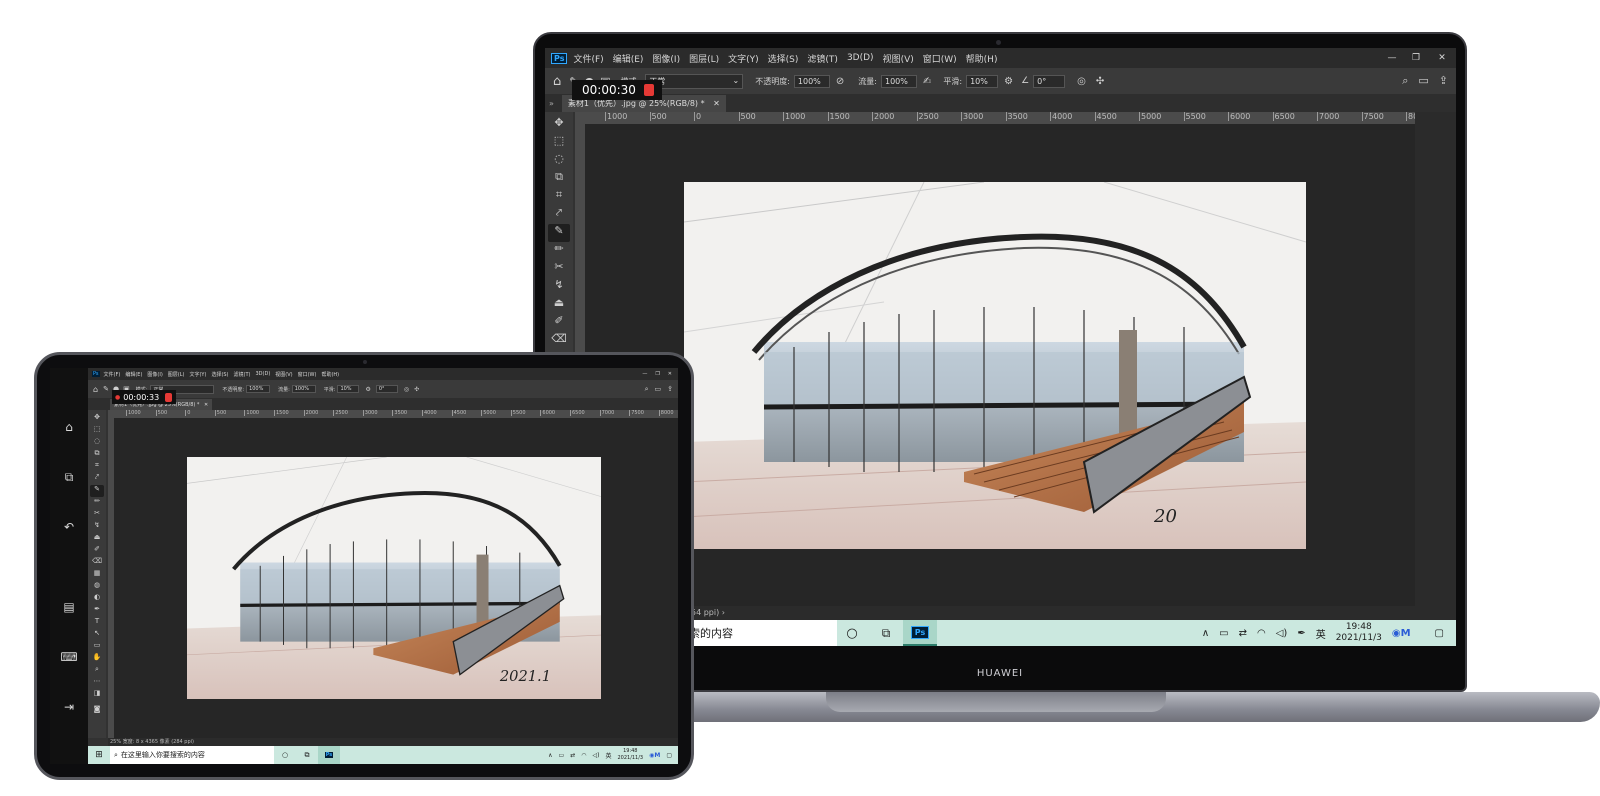  I want to click on zoom-tool-icon: ⌕, so click(97, 671).